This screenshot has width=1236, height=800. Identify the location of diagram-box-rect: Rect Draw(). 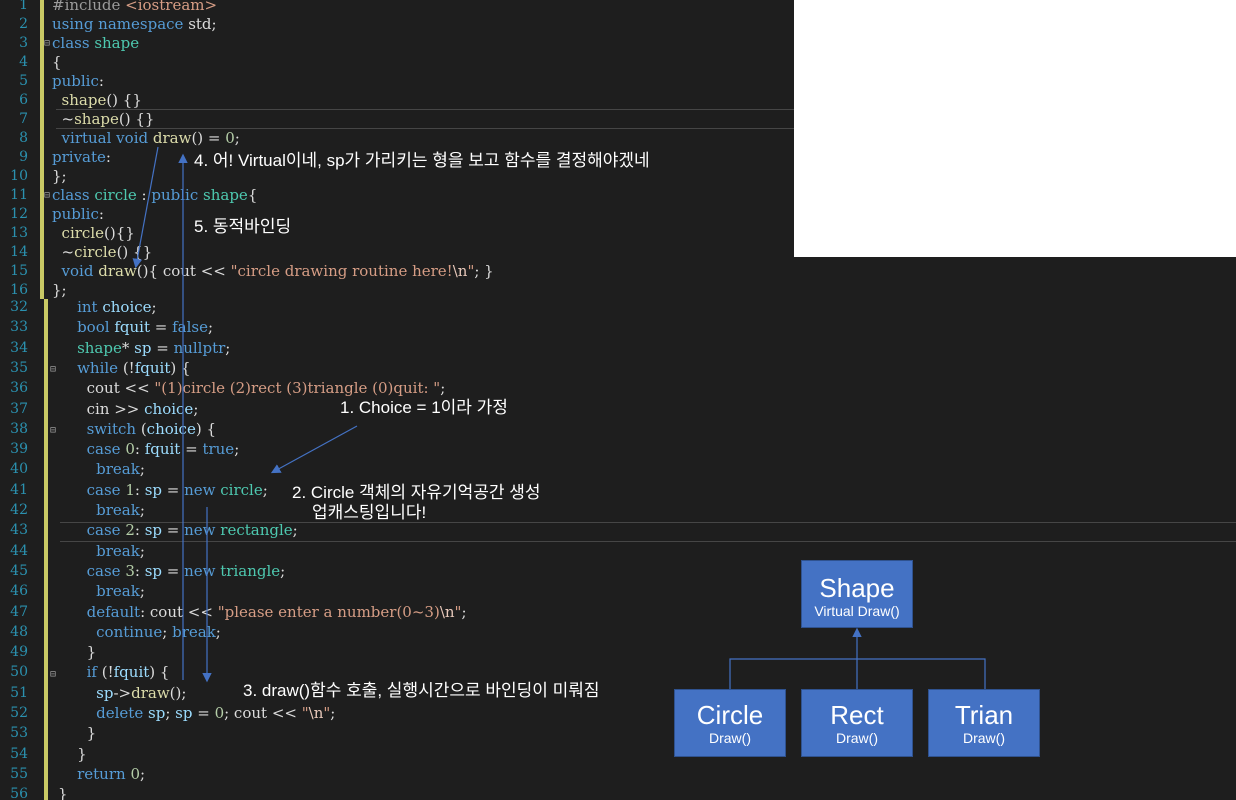
(857, 723).